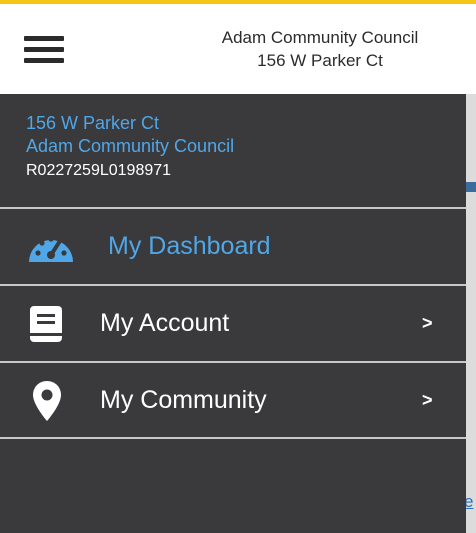 The height and width of the screenshot is (533, 476). What do you see at coordinates (165, 323) in the screenshot?
I see `menu-item-label: My Account` at bounding box center [165, 323].